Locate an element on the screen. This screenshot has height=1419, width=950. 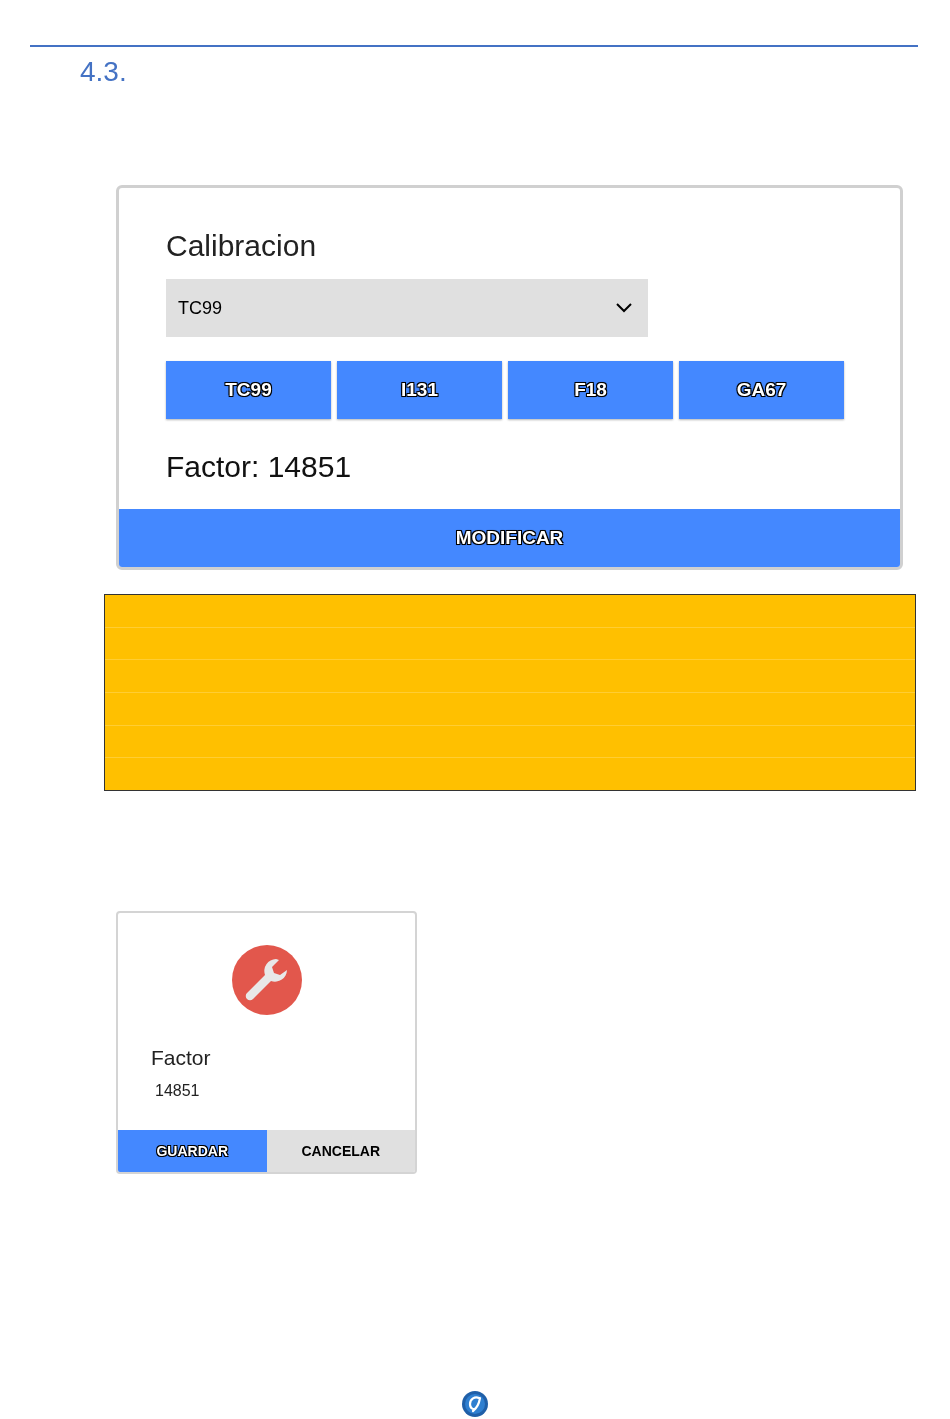
cancel-button: CANCELAR is located at coordinates (340, 1151).